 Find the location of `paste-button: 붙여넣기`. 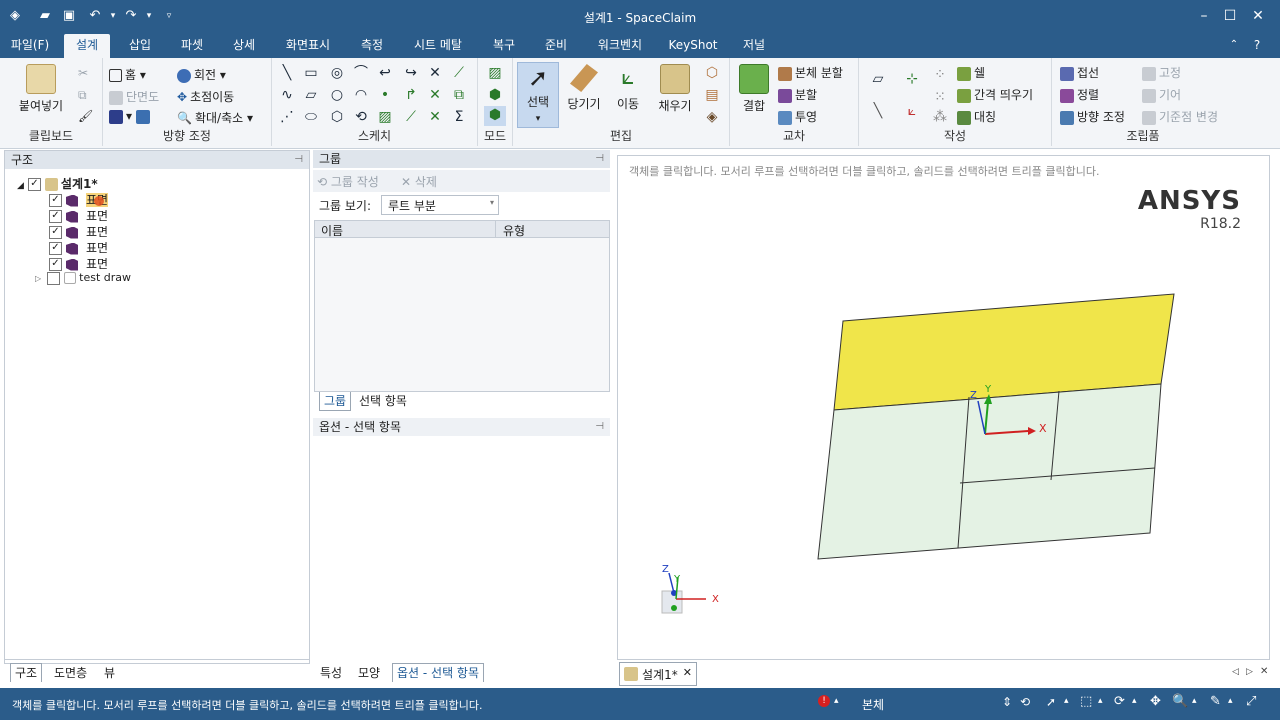

paste-button: 붙여넣기 is located at coordinates (41, 89).